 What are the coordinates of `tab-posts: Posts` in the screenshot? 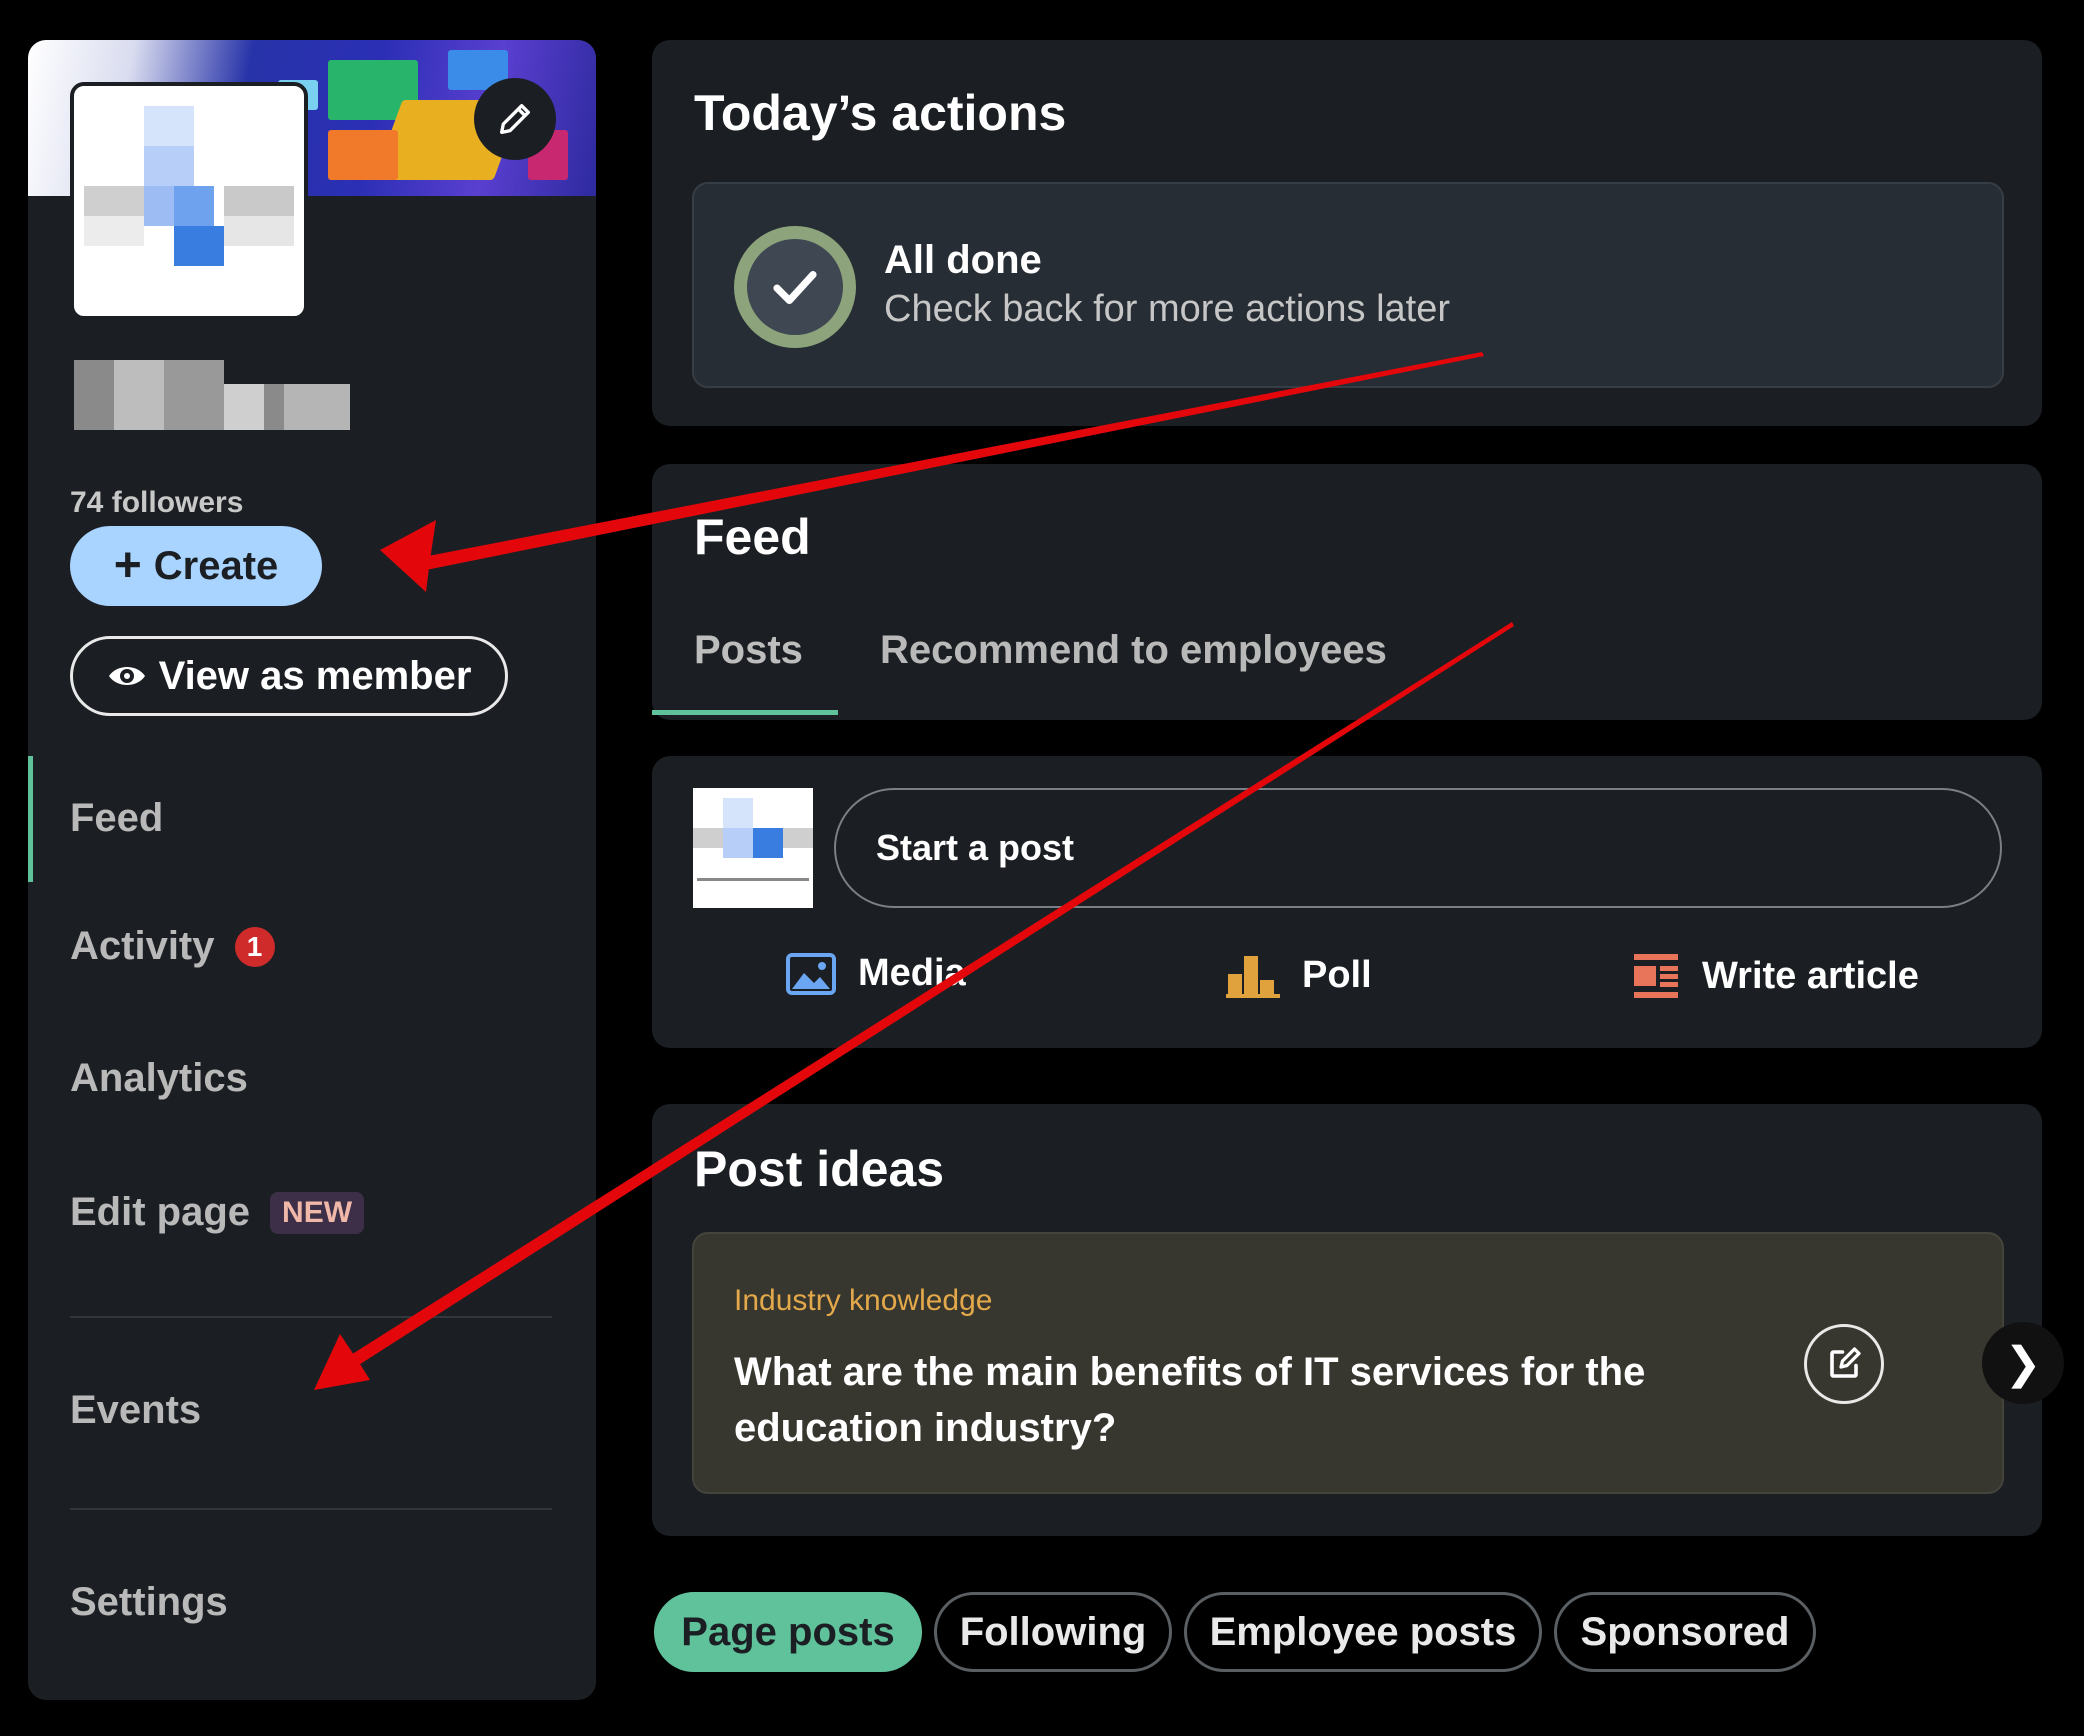 It's located at (748, 650).